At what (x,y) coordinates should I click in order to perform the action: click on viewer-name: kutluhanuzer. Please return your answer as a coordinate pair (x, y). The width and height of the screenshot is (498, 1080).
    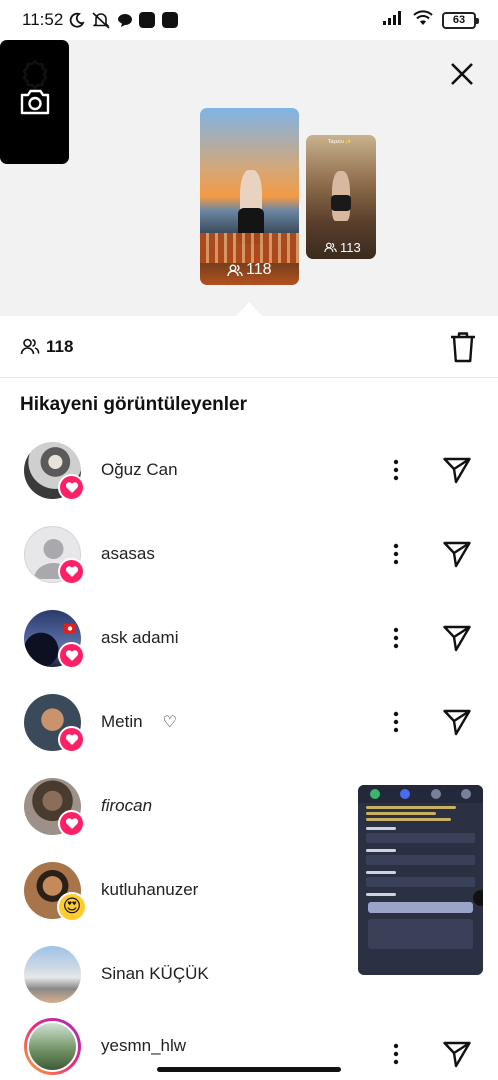
    Looking at the image, I should click on (149, 890).